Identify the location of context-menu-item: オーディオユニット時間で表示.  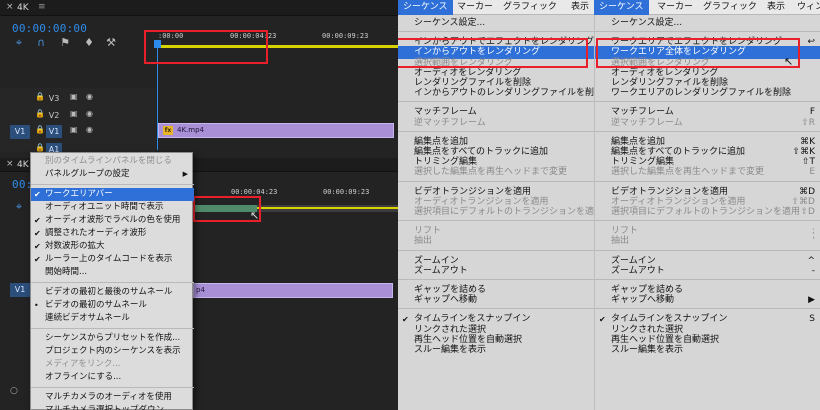
(112, 207).